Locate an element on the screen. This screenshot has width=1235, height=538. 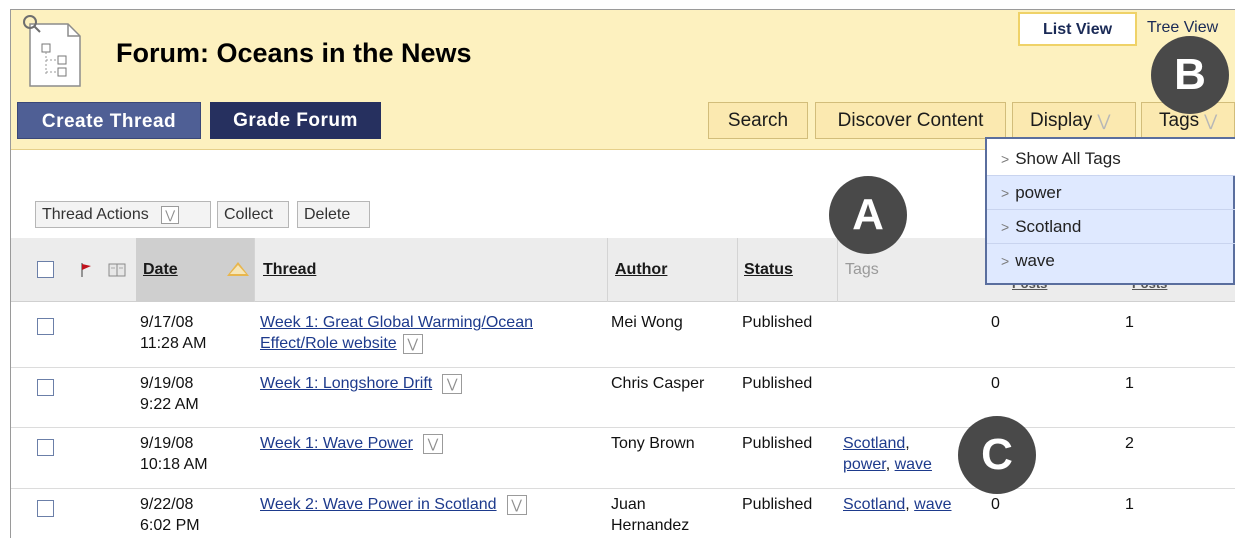
collect-button: Collect is located at coordinates (253, 214).